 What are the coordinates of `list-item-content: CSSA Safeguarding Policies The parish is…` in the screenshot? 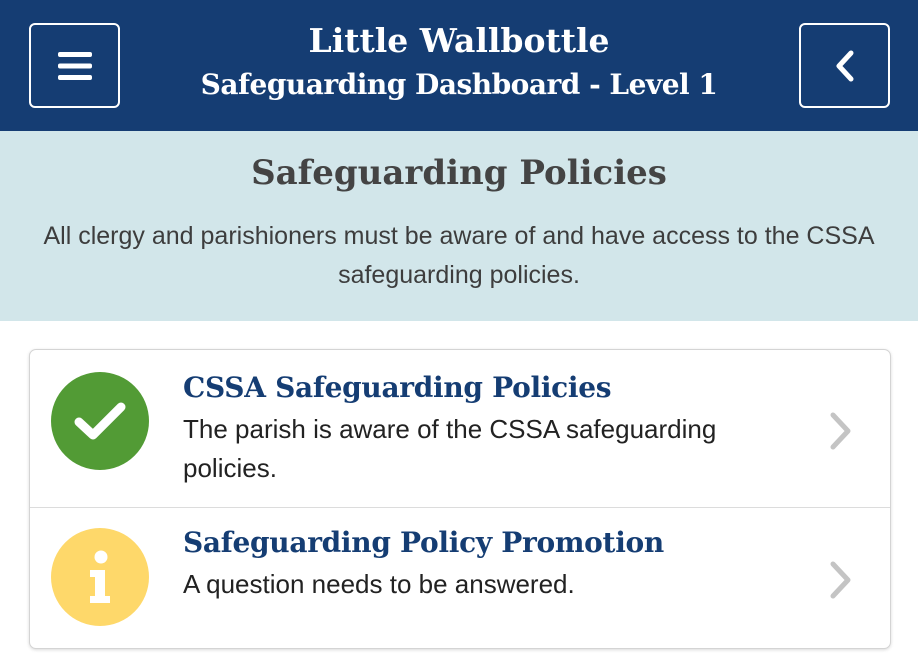 It's located at (483, 427).